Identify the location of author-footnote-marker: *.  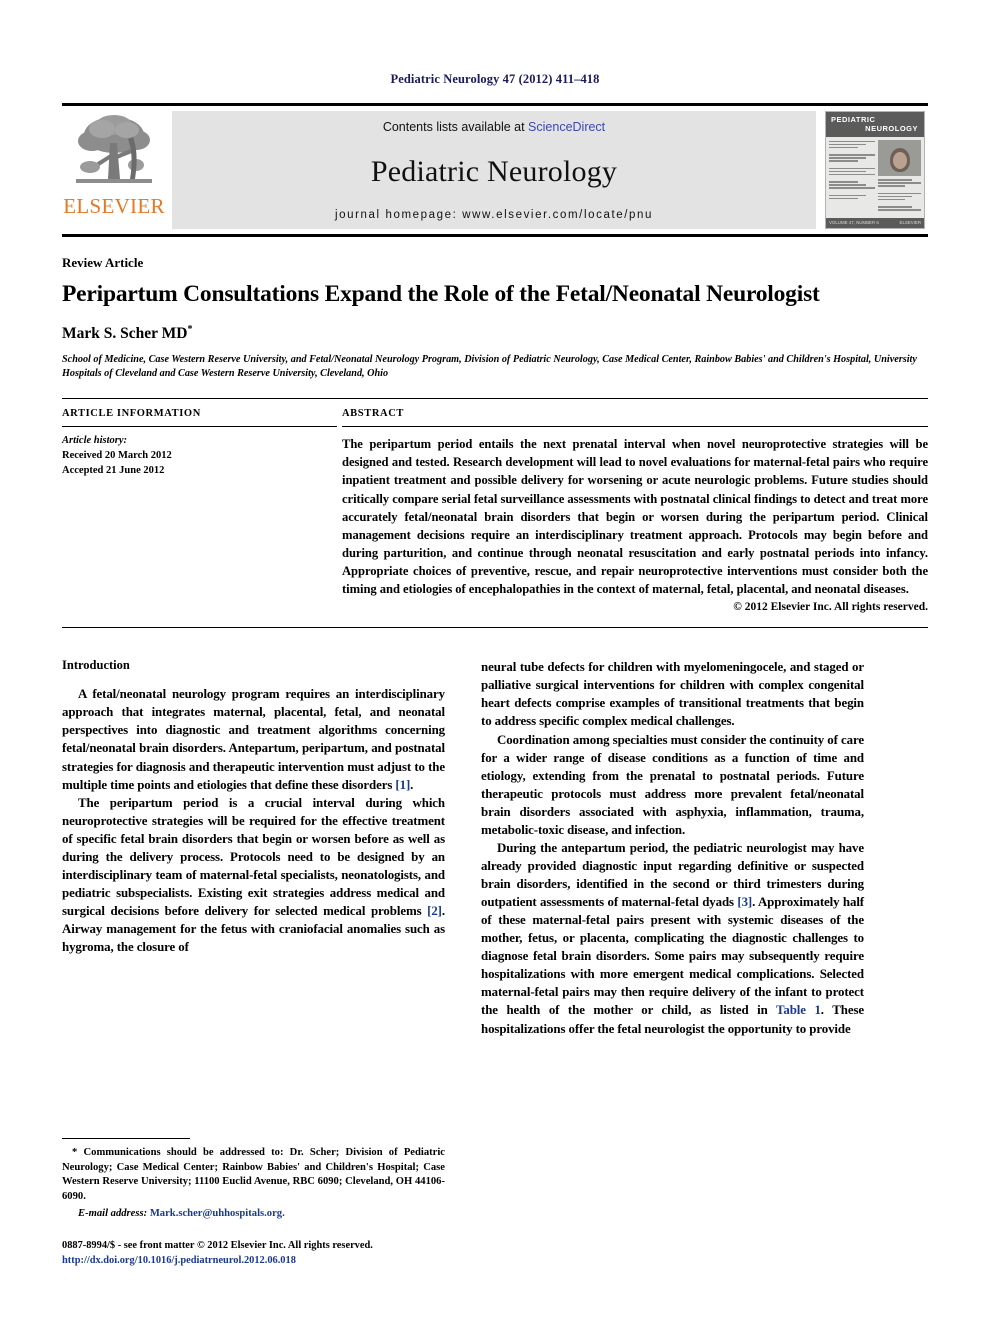
(190, 330).